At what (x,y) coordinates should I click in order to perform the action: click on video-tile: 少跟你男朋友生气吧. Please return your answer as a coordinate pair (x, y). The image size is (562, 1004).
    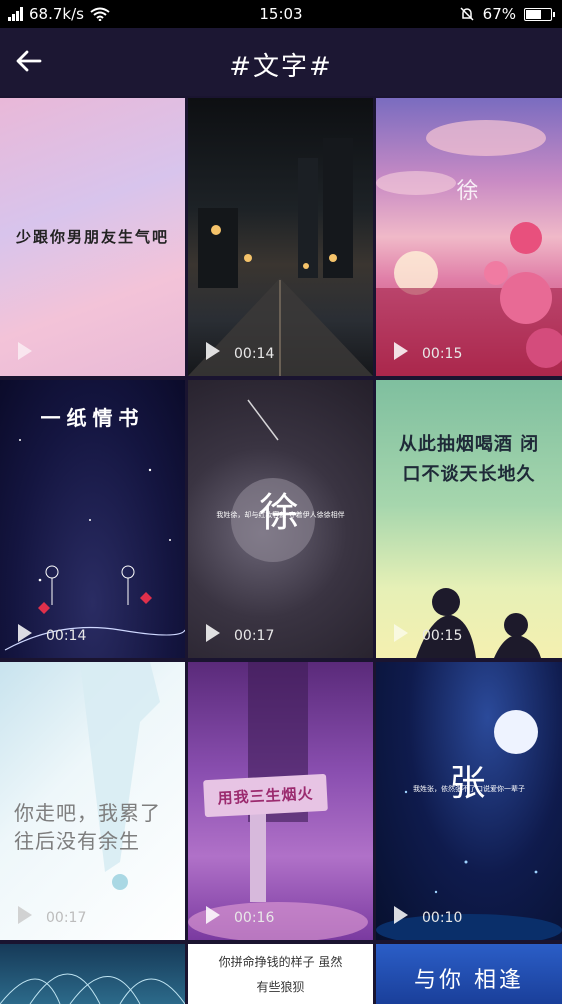
    Looking at the image, I should click on (92, 237).